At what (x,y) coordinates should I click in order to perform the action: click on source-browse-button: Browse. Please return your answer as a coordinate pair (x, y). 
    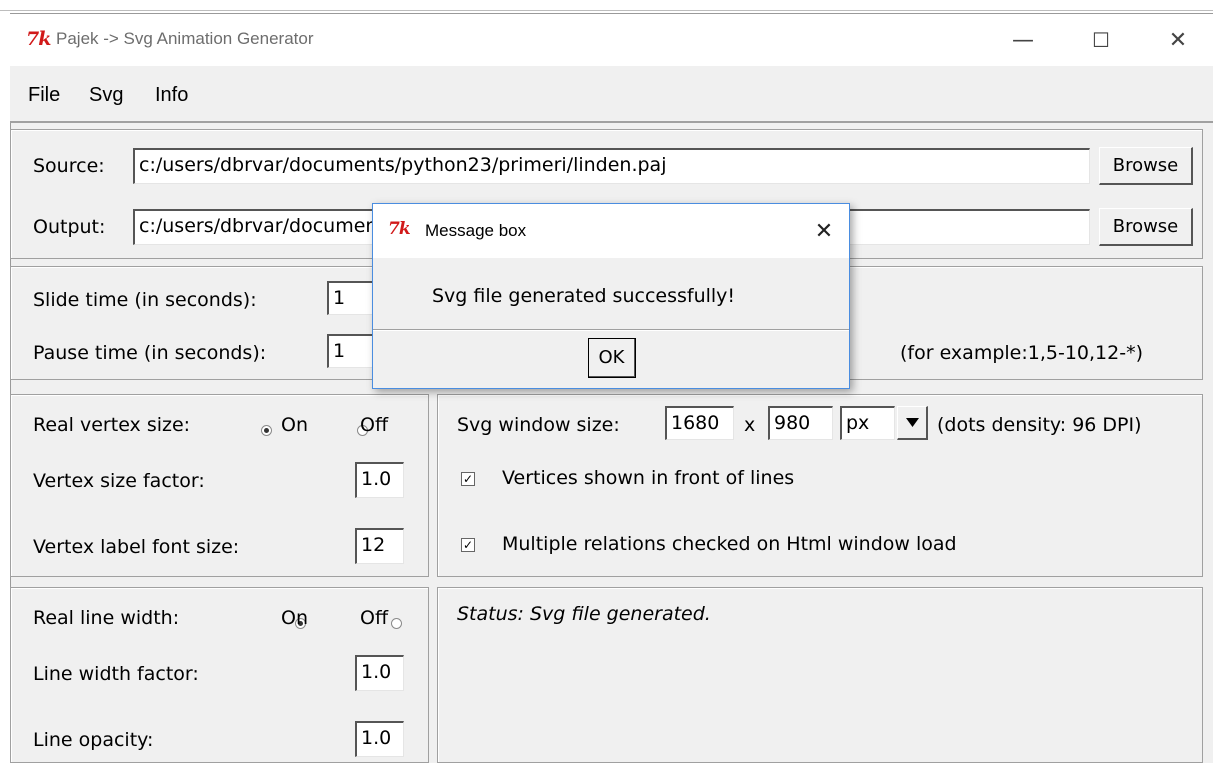
    Looking at the image, I should click on (1146, 166).